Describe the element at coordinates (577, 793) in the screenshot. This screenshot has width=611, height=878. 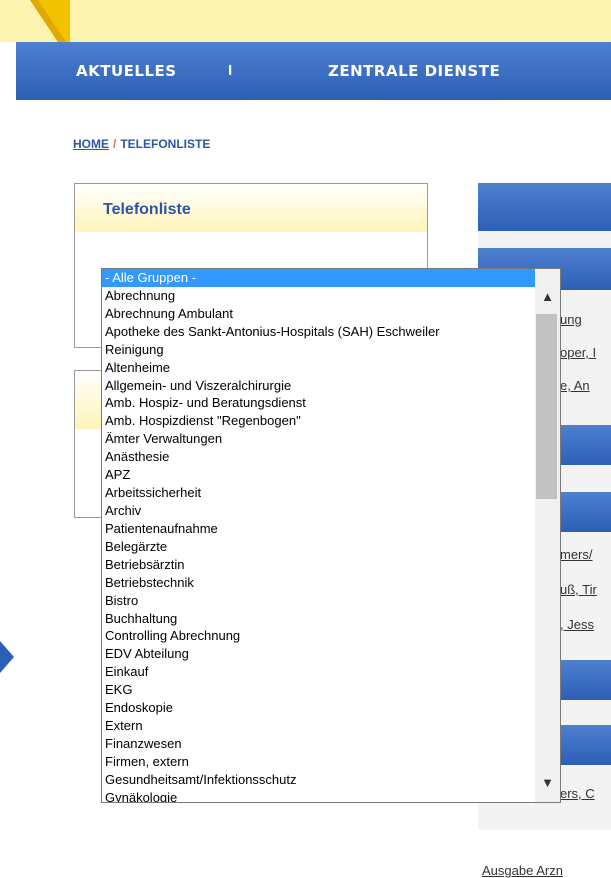
I see `content-link: ers, C` at that location.